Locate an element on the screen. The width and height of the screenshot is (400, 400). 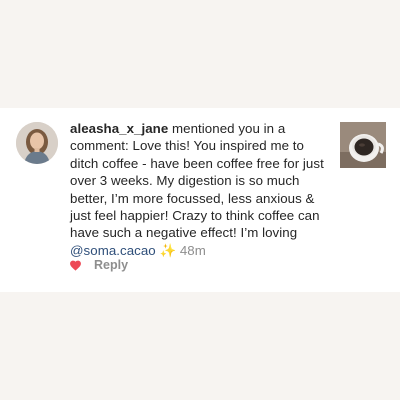
avatar-image is located at coordinates (37, 143).